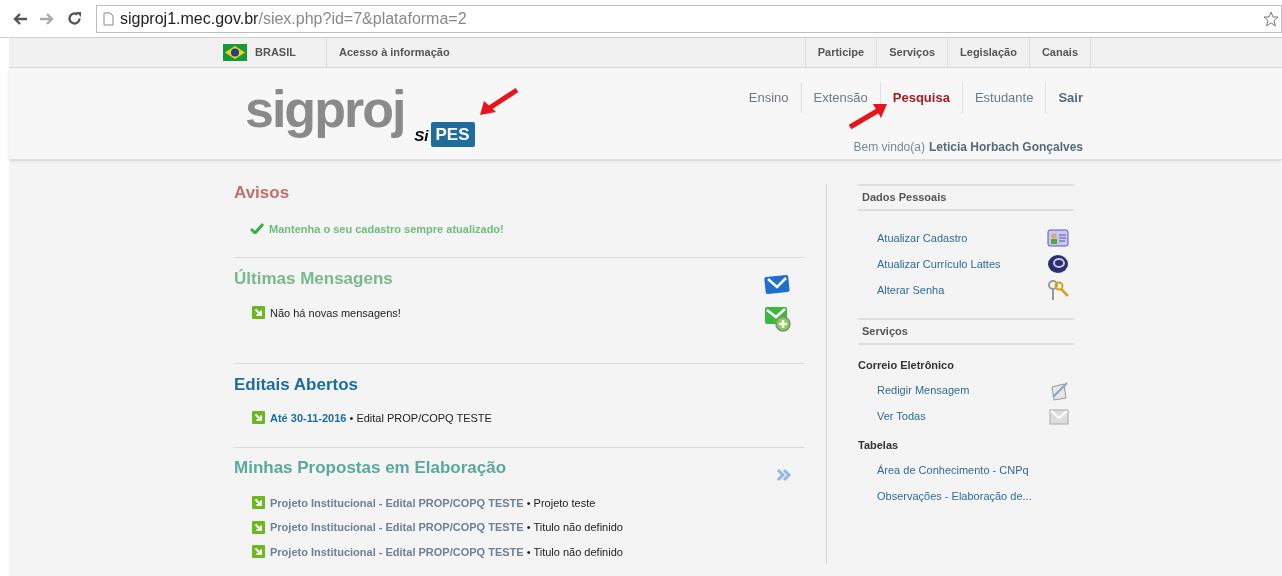 The width and height of the screenshot is (1282, 576). What do you see at coordinates (689, 18) in the screenshot?
I see `address-bar: sigproj1.mec.gov.br/siex.php?id=7&plataforma=2` at bounding box center [689, 18].